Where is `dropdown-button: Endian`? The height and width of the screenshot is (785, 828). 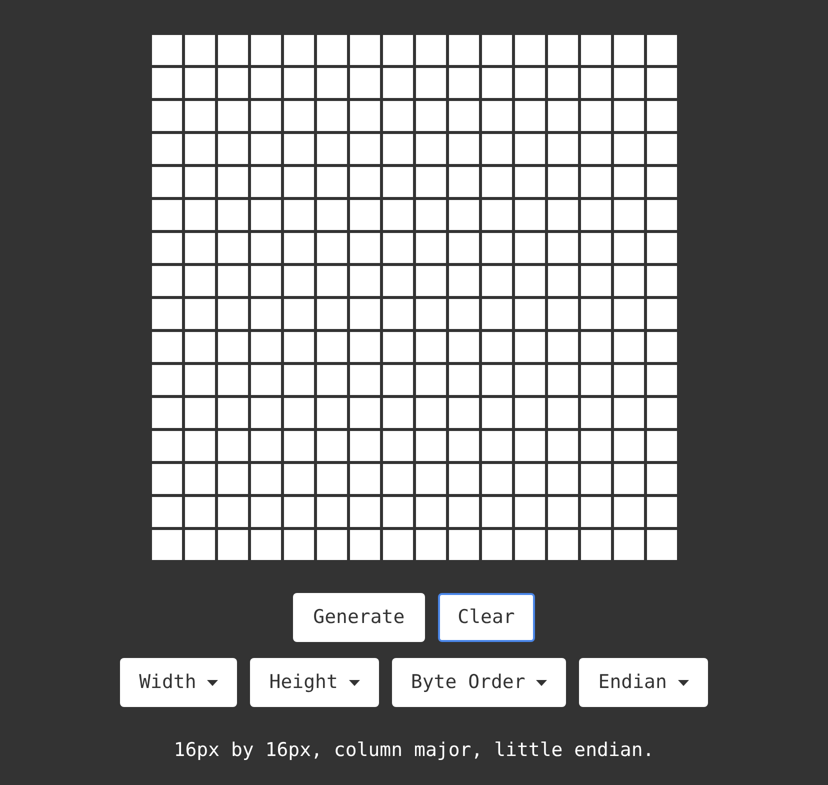
dropdown-button: Endian is located at coordinates (643, 682).